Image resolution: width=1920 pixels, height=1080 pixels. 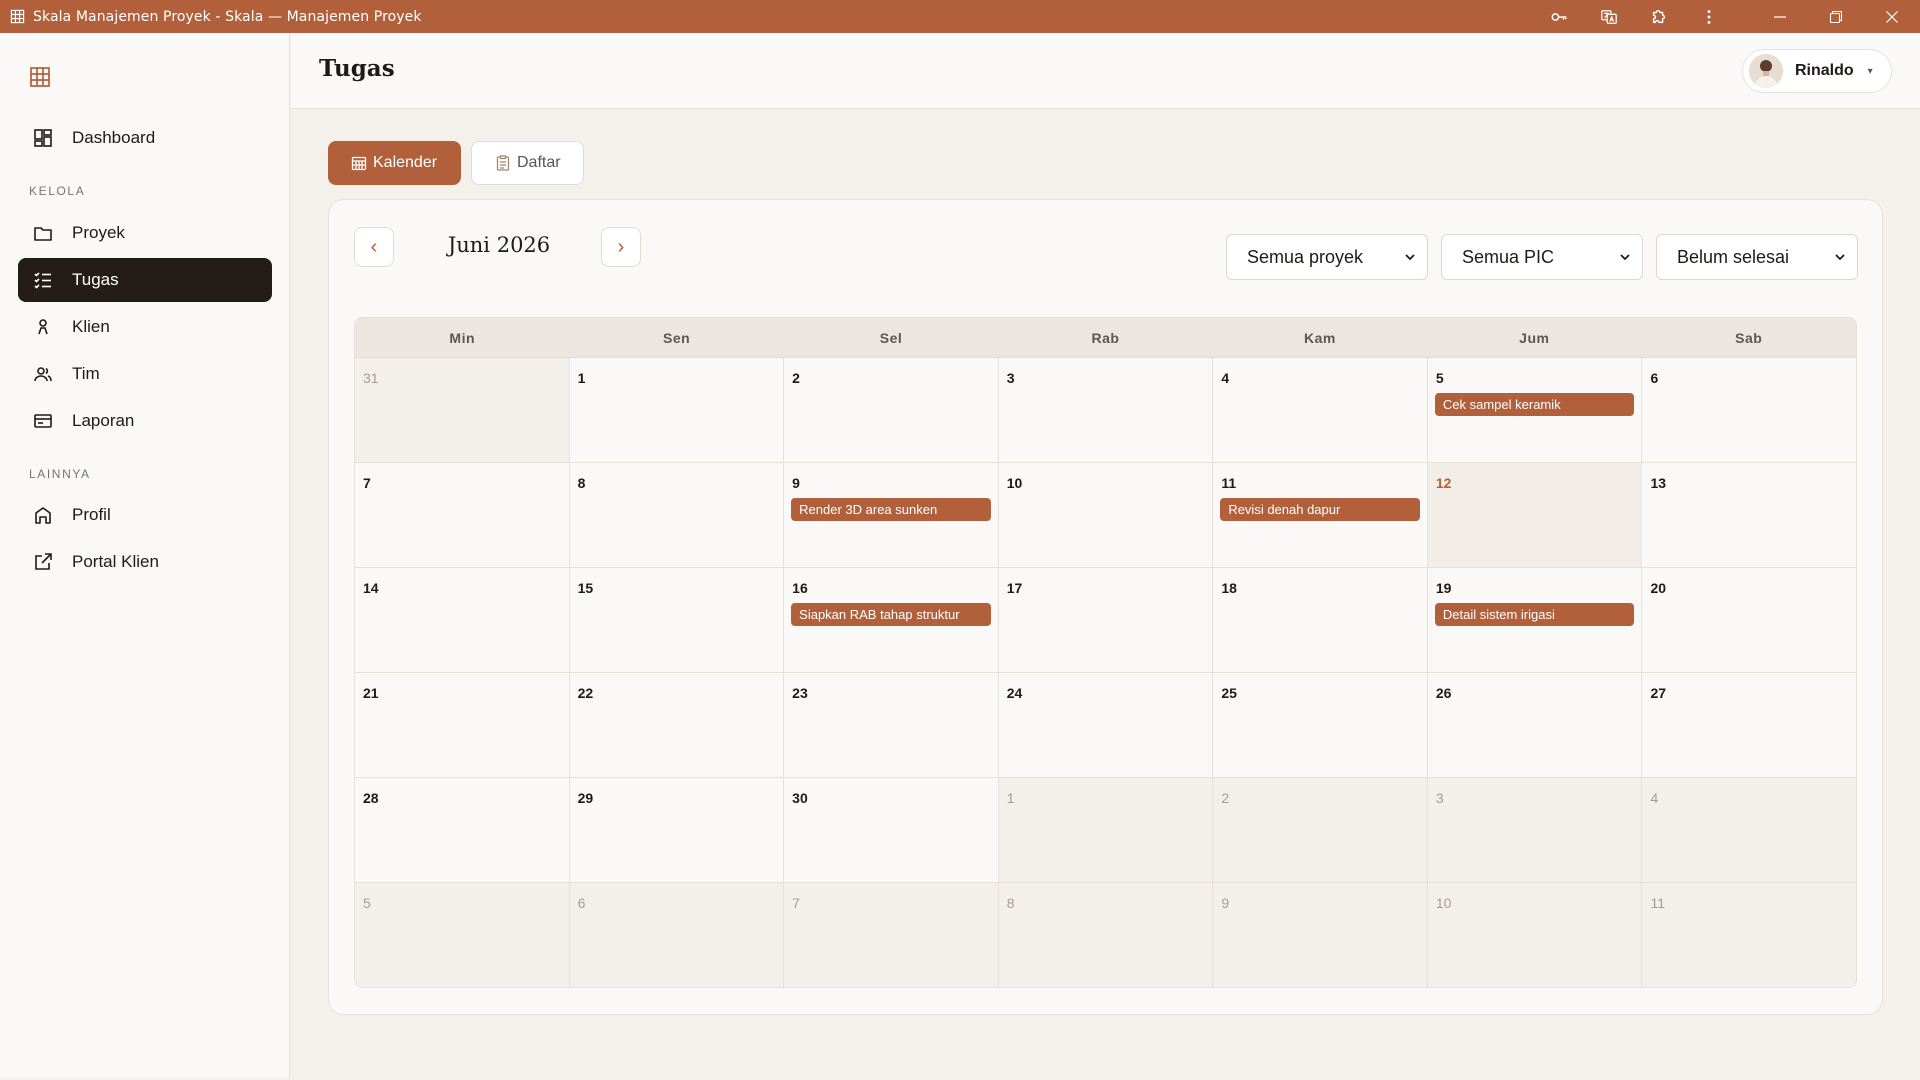 I want to click on calendar-day: 20, so click(x=1749, y=620).